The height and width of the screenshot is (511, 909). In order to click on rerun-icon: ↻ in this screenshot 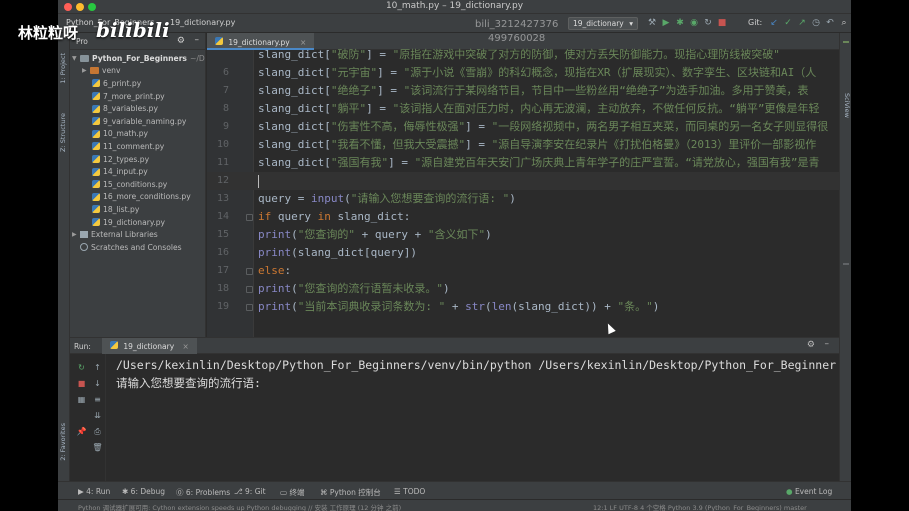, I will do `click(81, 367)`.